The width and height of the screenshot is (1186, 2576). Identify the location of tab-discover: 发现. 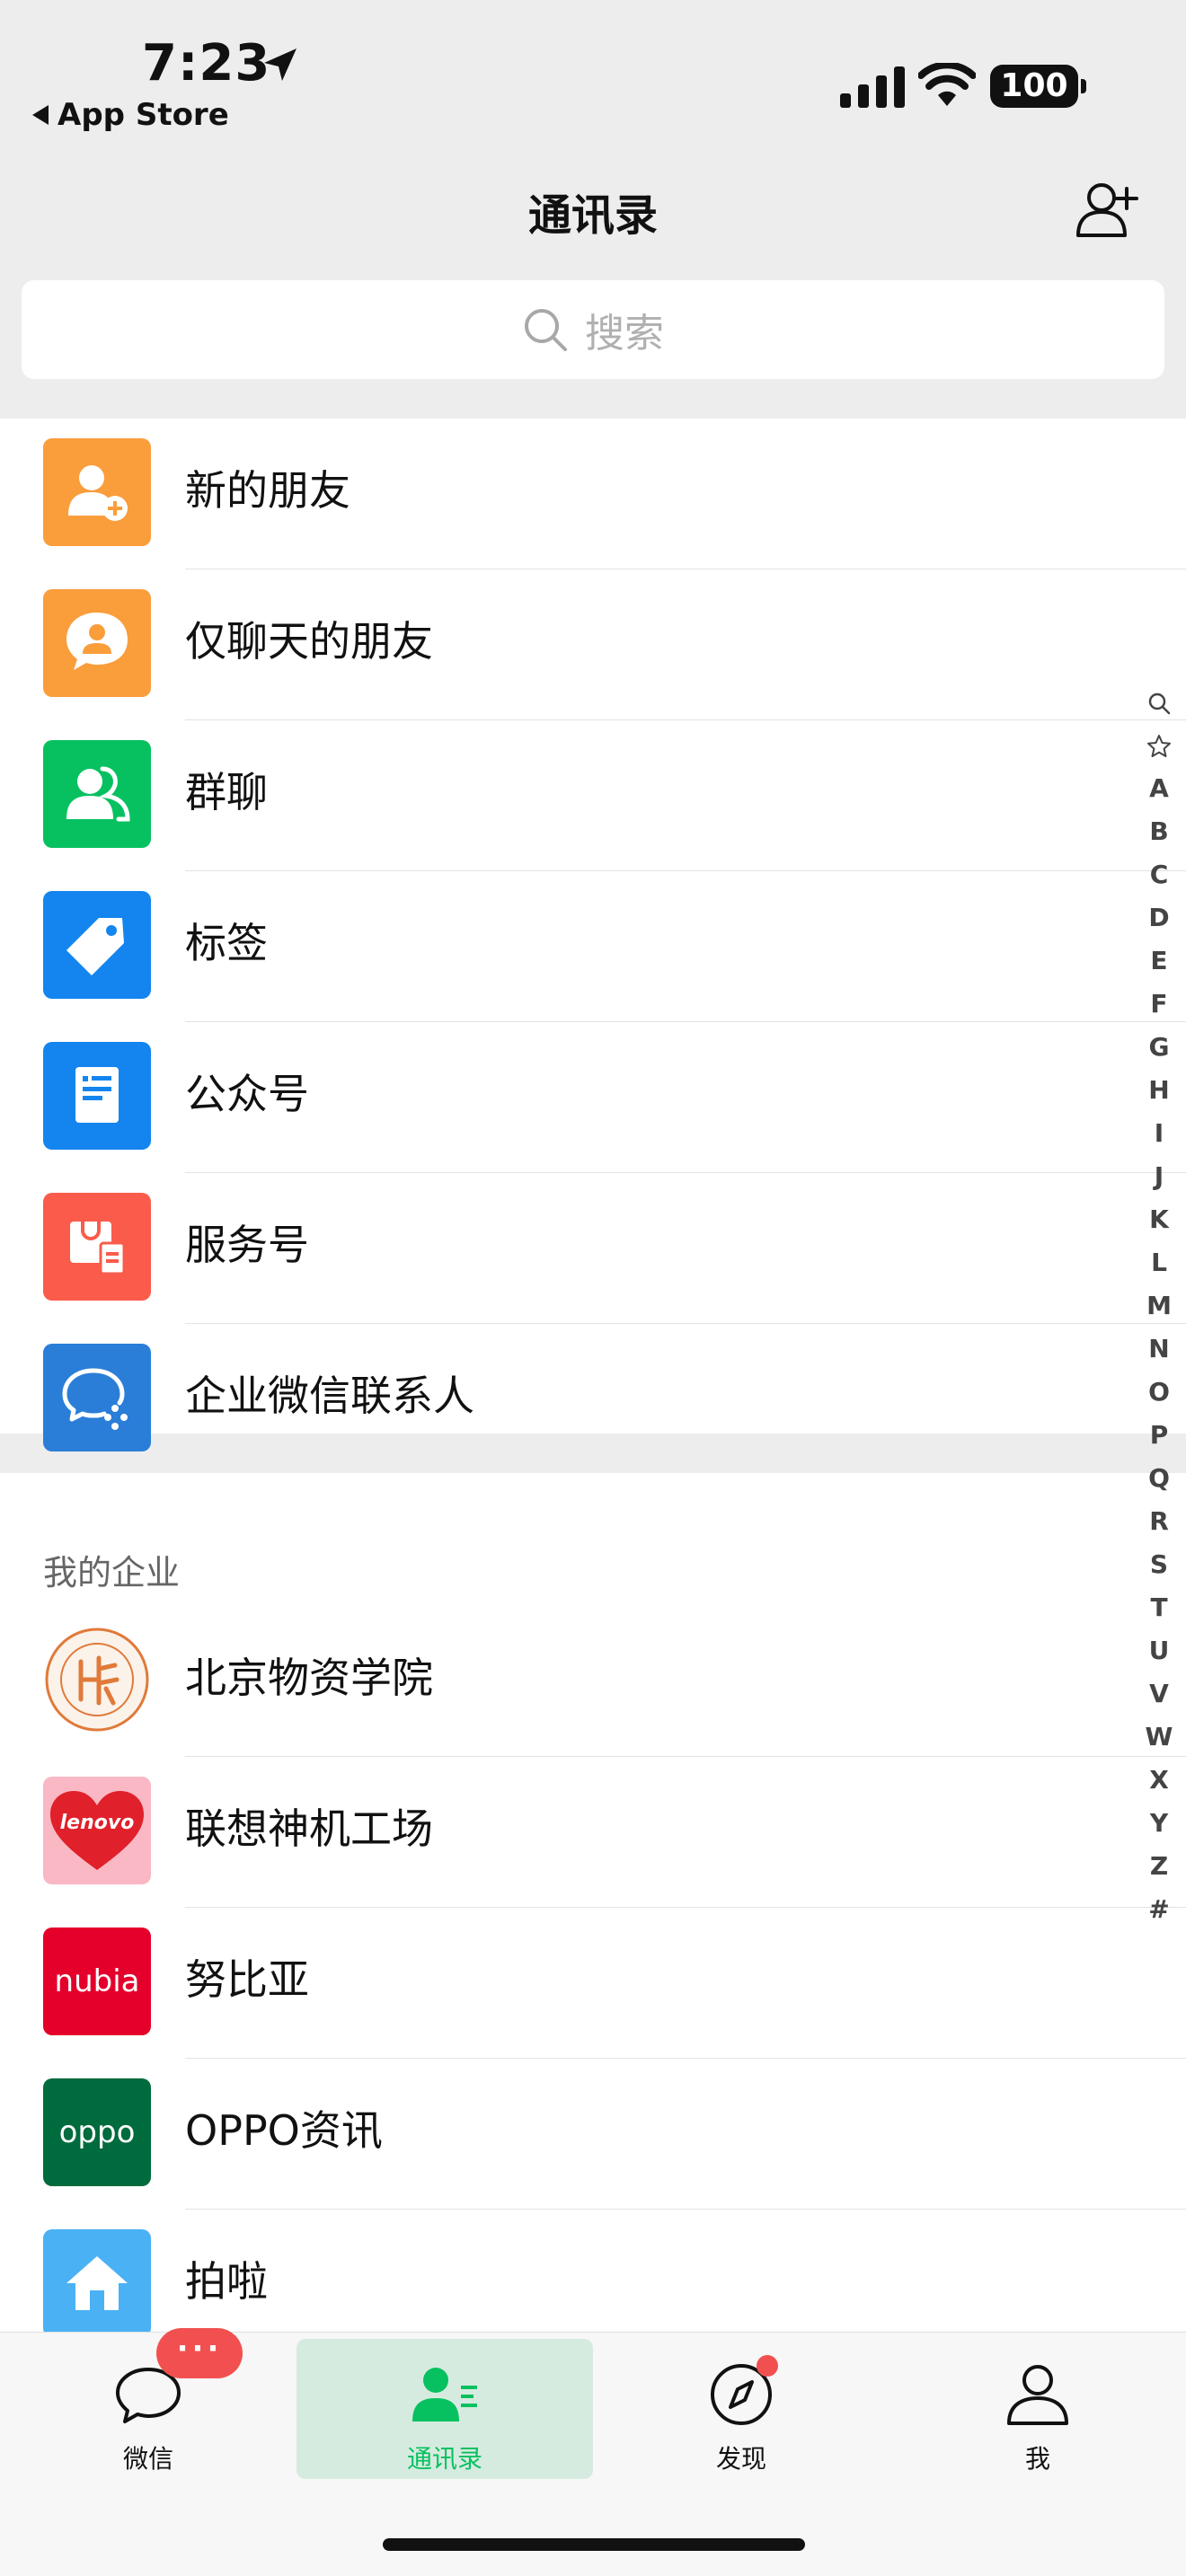
(741, 2409).